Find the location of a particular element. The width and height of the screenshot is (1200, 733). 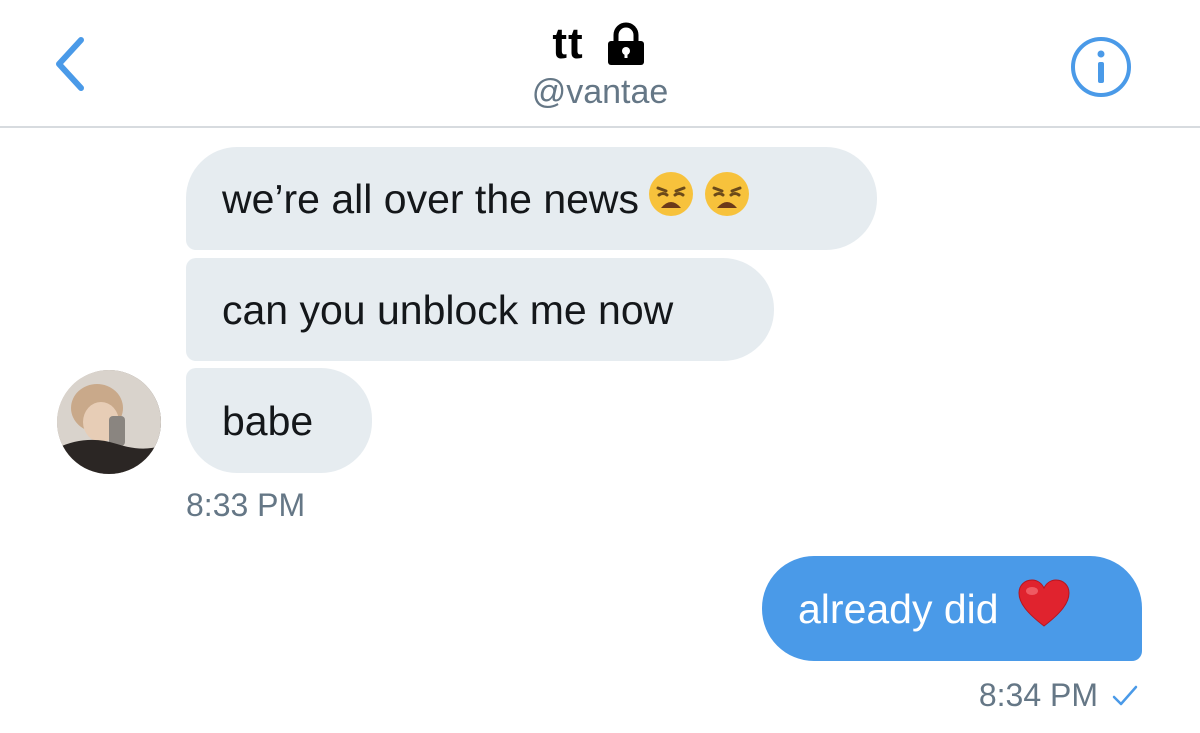

checkmark-icon is located at coordinates (1125, 695).